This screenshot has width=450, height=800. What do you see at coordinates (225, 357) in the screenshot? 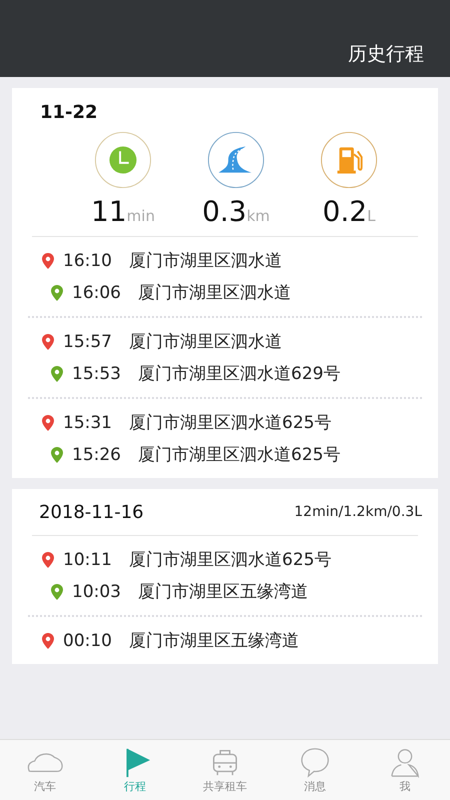
I see `trip-item: 15:57 厦门市湖里区泗水道 15:53 厦门市湖里区泗水道629号` at bounding box center [225, 357].